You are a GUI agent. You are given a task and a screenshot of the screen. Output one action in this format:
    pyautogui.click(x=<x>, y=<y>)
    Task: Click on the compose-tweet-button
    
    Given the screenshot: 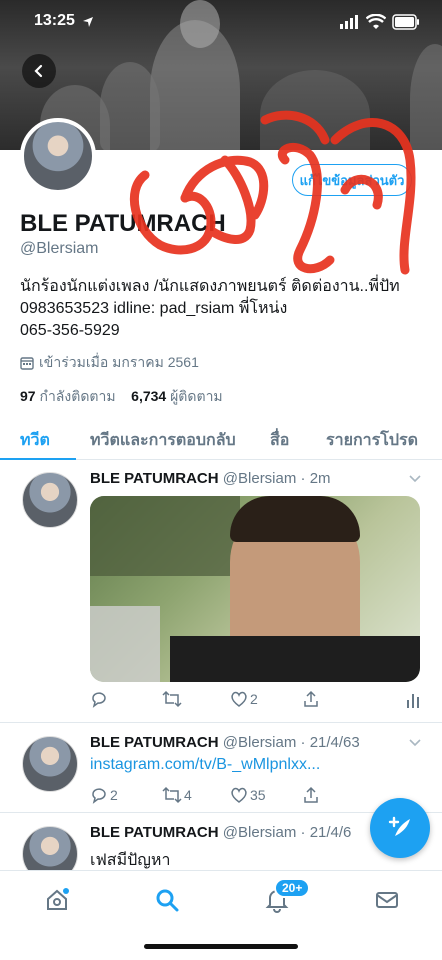 What is the action you would take?
    pyautogui.click(x=400, y=828)
    